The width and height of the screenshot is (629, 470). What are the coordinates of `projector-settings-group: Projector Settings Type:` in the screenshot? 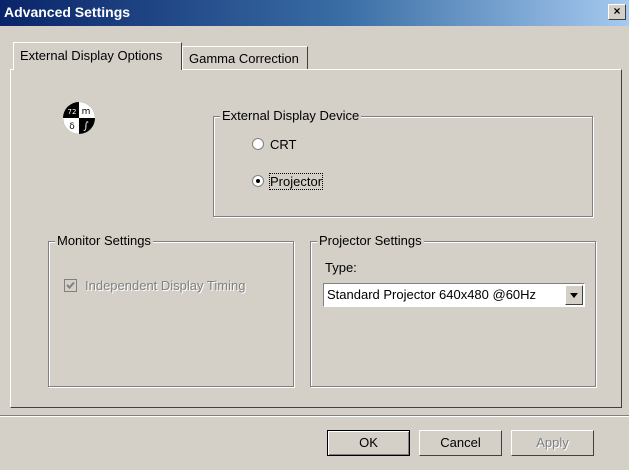 It's located at (453, 310).